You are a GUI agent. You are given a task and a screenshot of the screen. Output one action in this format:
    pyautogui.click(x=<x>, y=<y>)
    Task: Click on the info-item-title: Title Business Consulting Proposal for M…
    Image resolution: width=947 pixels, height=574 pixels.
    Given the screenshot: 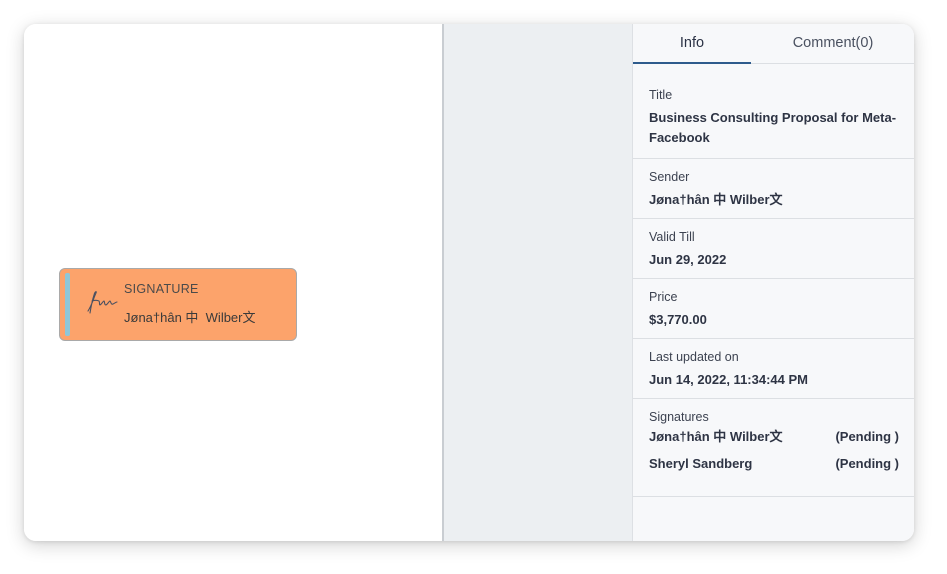 What is the action you would take?
    pyautogui.click(x=773, y=111)
    